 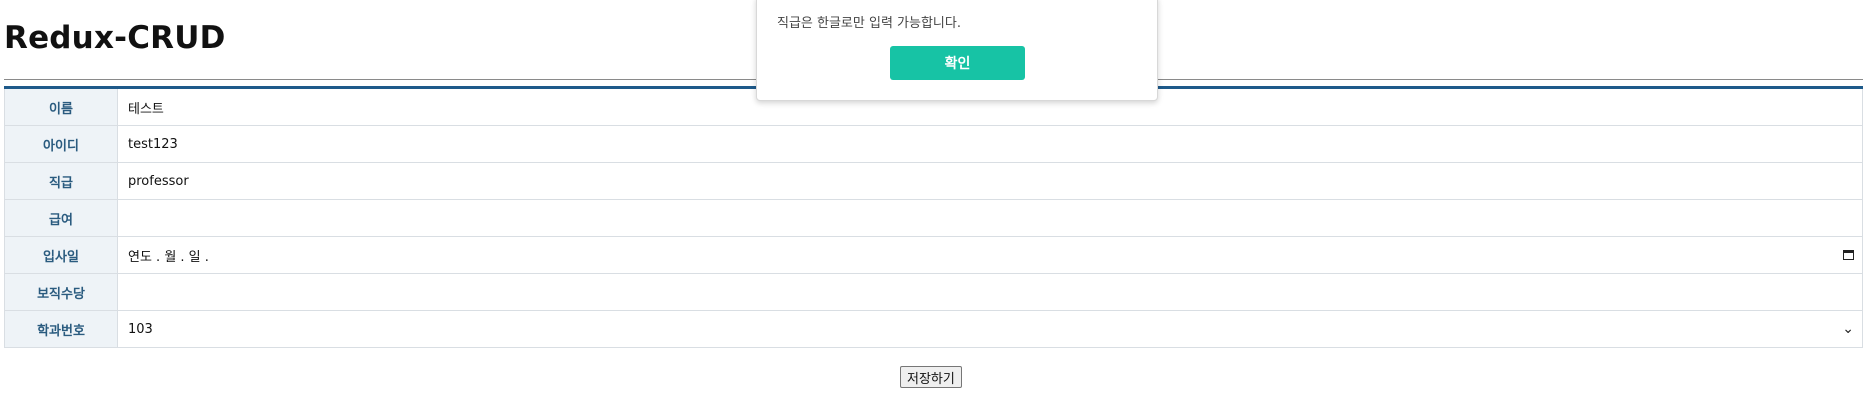 I want to click on save-button: 저장하기, so click(x=931, y=377).